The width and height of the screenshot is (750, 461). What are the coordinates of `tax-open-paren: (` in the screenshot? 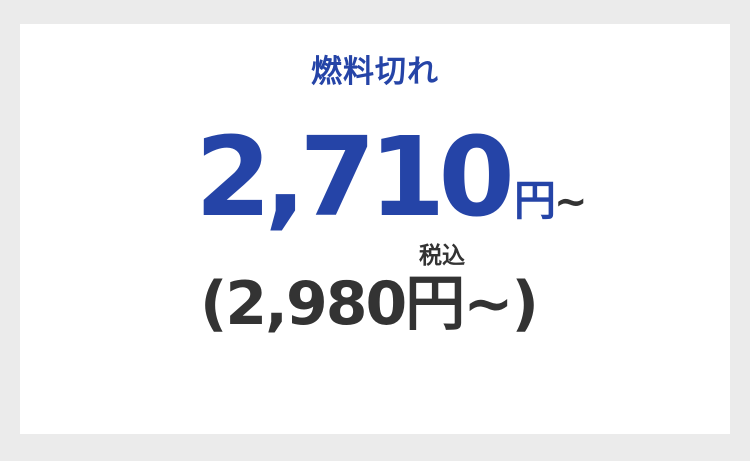 It's located at (213, 304).